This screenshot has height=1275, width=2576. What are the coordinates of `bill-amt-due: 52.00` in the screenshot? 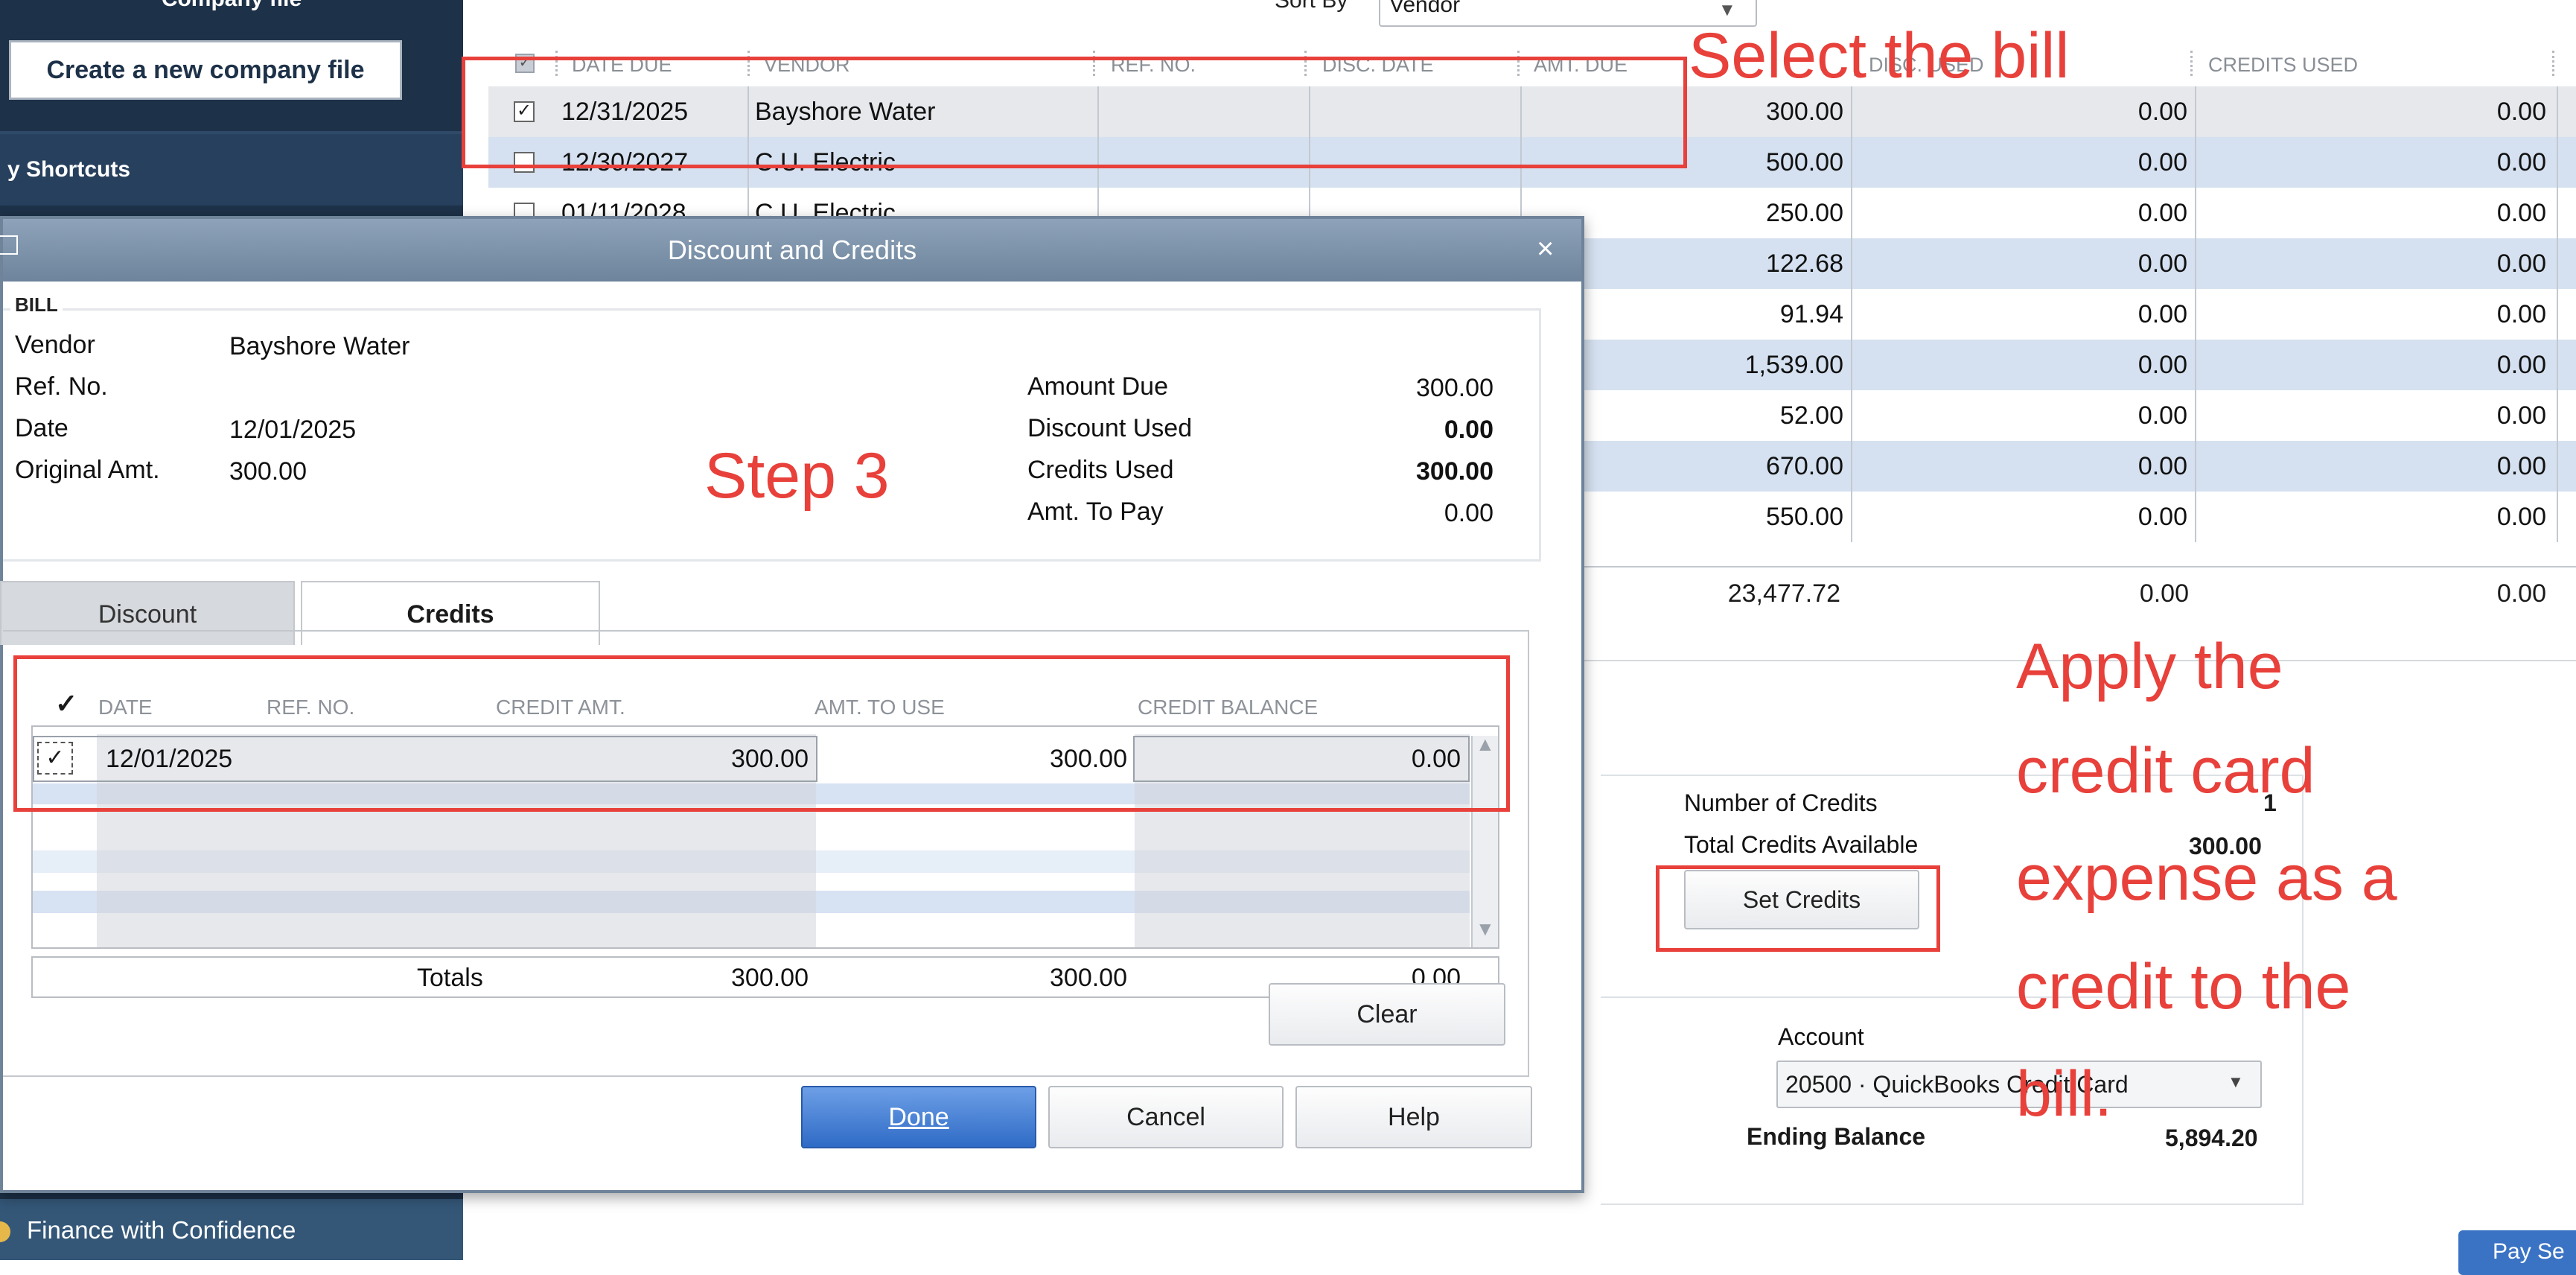 It's located at (1811, 415).